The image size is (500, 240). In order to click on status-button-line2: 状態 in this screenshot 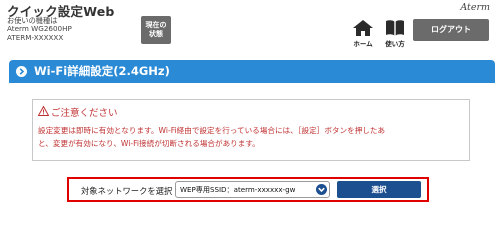, I will do `click(156, 34)`.